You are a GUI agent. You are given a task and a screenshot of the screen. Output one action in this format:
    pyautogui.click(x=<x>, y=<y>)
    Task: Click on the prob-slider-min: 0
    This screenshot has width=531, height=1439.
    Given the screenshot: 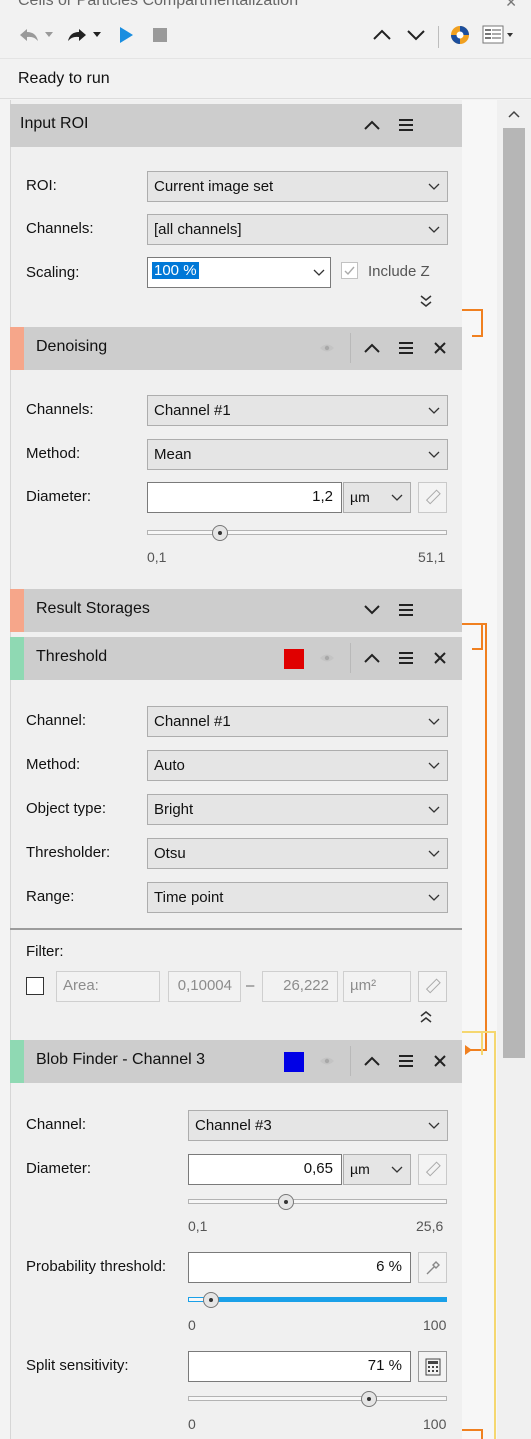 What is the action you would take?
    pyautogui.click(x=192, y=1325)
    